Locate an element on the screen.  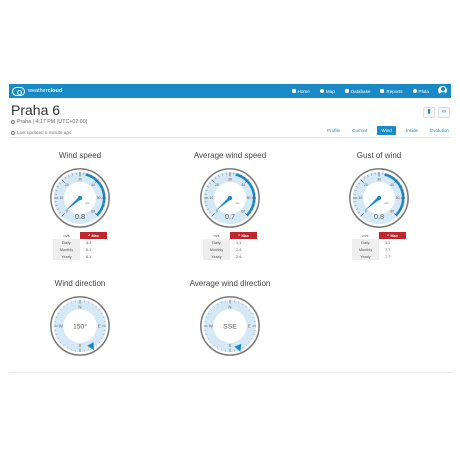
tab-wind: Wind is located at coordinates (386, 130).